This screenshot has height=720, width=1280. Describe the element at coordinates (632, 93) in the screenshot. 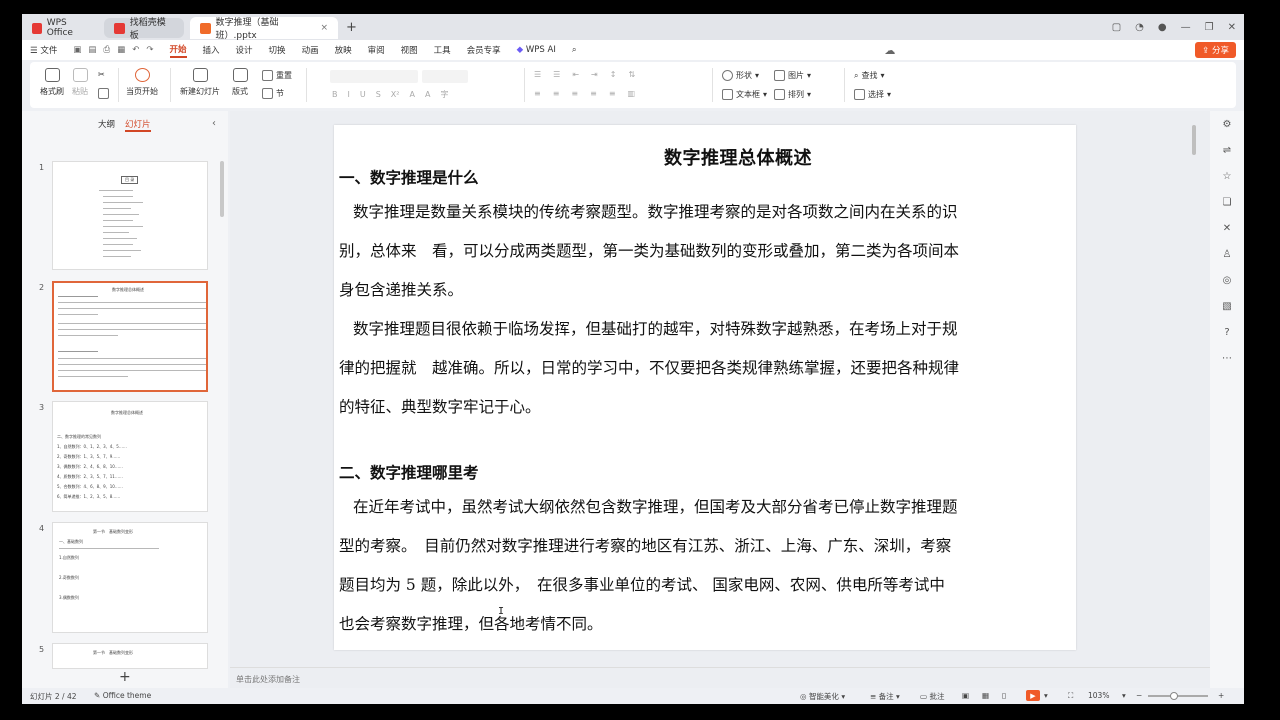

I see `columns-icon: ▥` at that location.